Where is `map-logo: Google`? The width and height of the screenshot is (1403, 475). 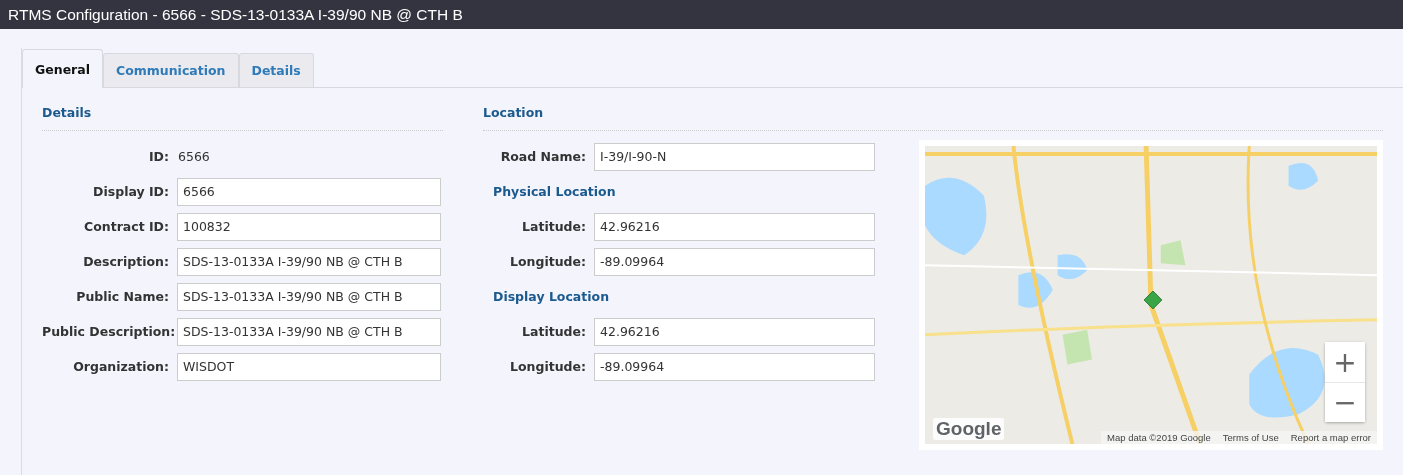
map-logo: Google is located at coordinates (969, 429).